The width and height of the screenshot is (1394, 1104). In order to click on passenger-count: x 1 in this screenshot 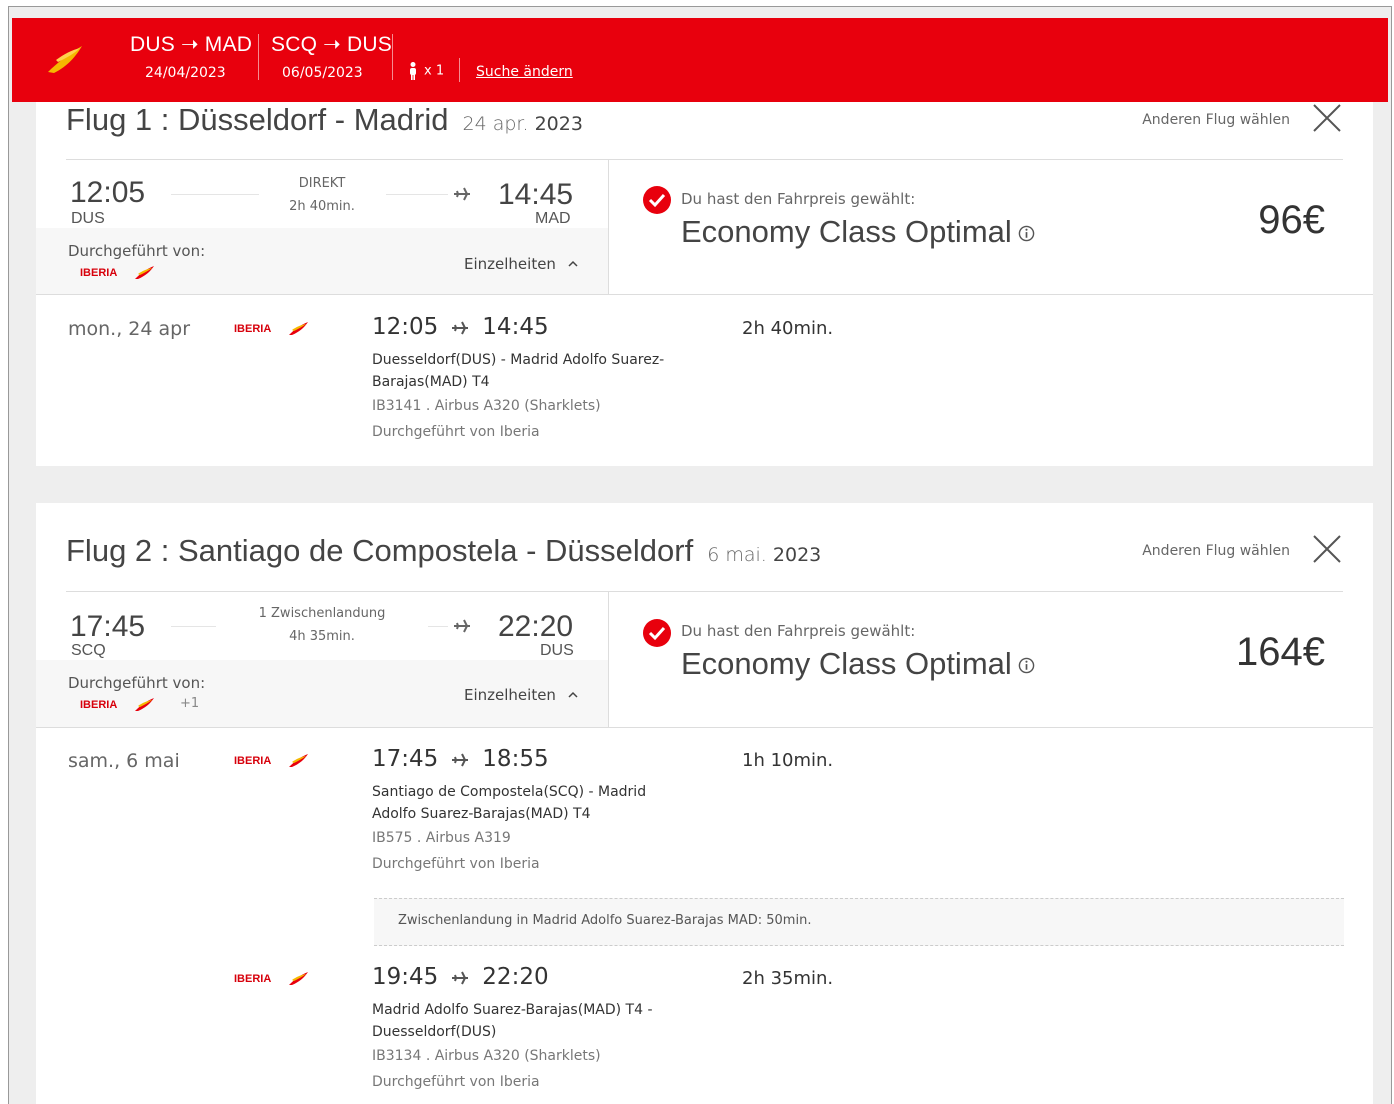, I will do `click(426, 71)`.